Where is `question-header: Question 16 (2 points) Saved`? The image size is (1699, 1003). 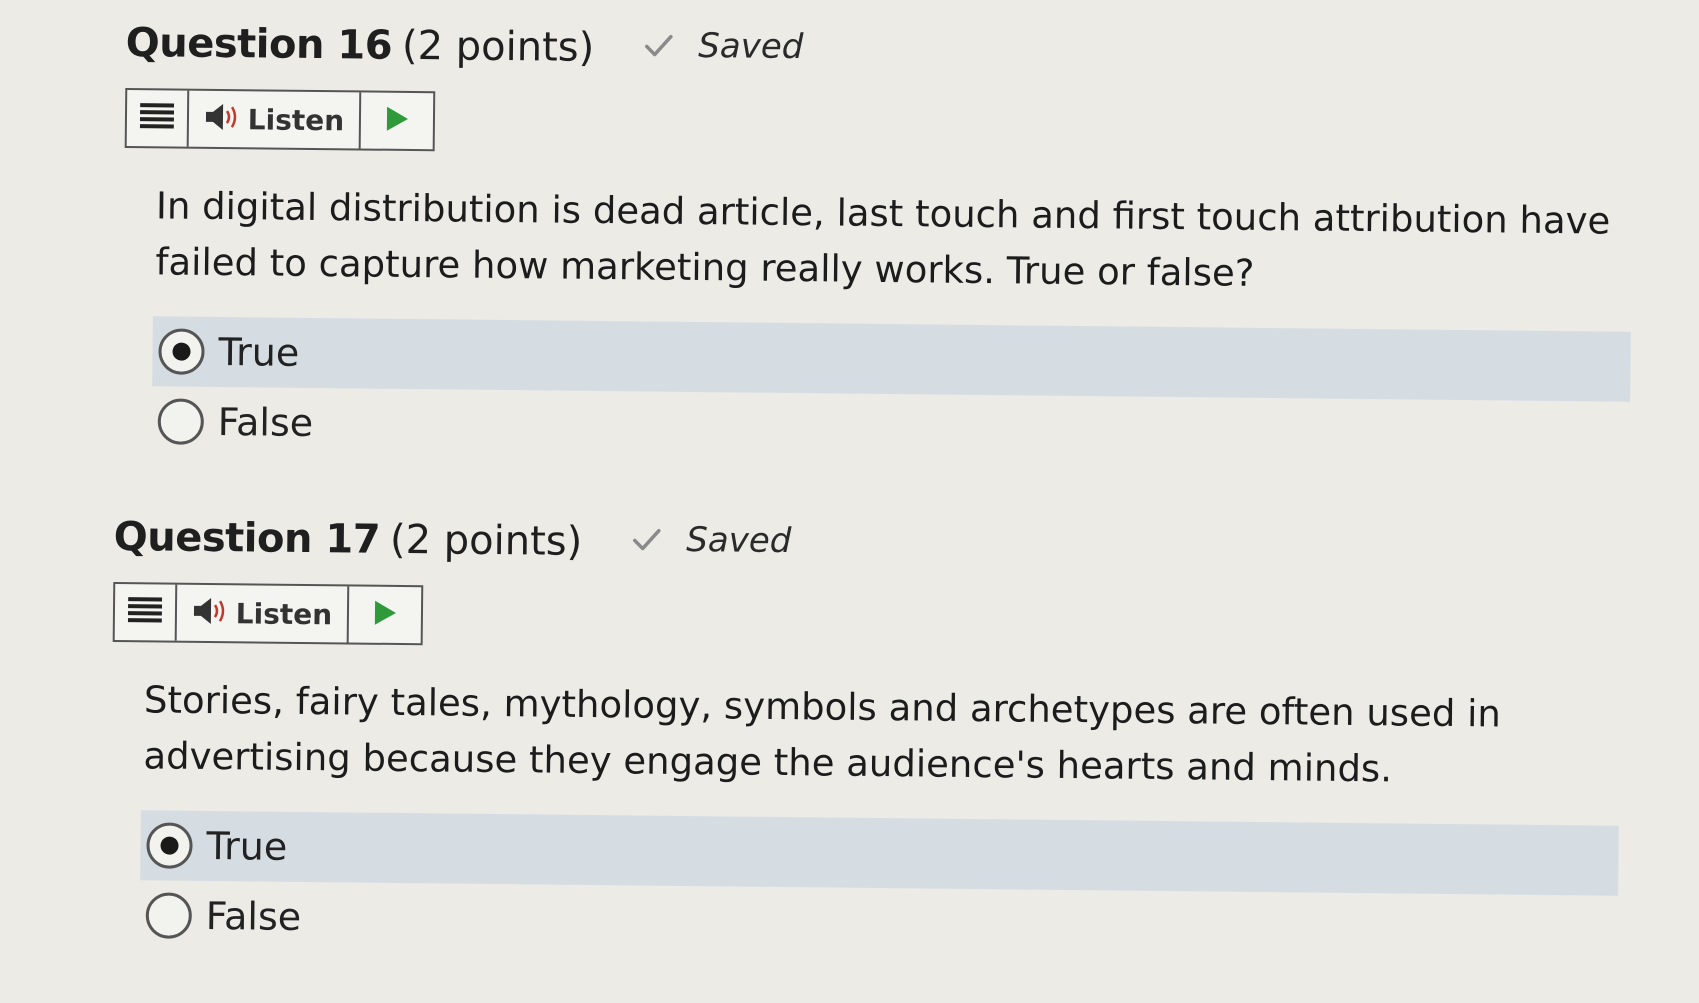 question-header: Question 16 (2 points) Saved is located at coordinates (885, 60).